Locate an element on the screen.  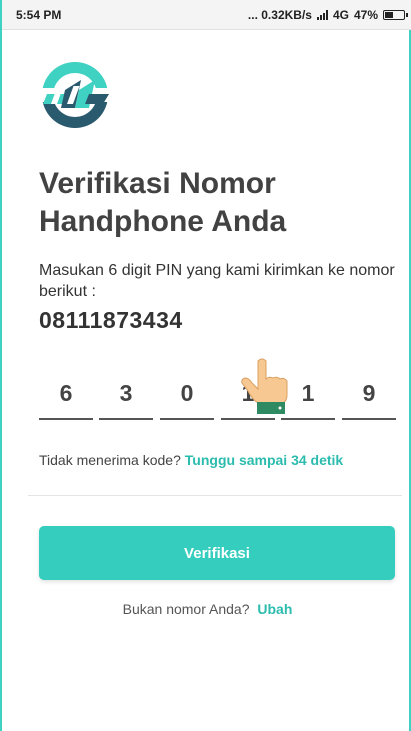
app-logo-icon is located at coordinates (75, 95).